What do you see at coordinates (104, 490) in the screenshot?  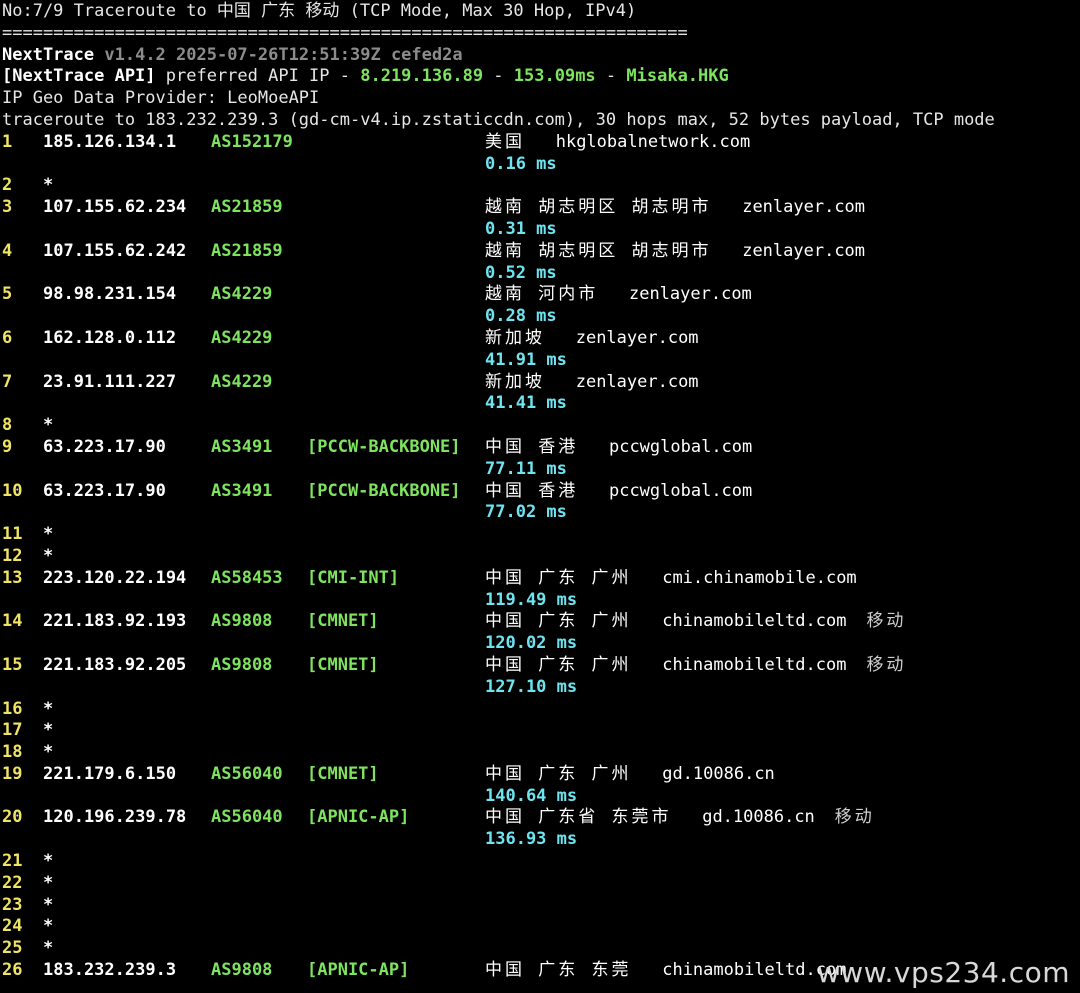 I see `hop-ip: 63.223.17.90` at bounding box center [104, 490].